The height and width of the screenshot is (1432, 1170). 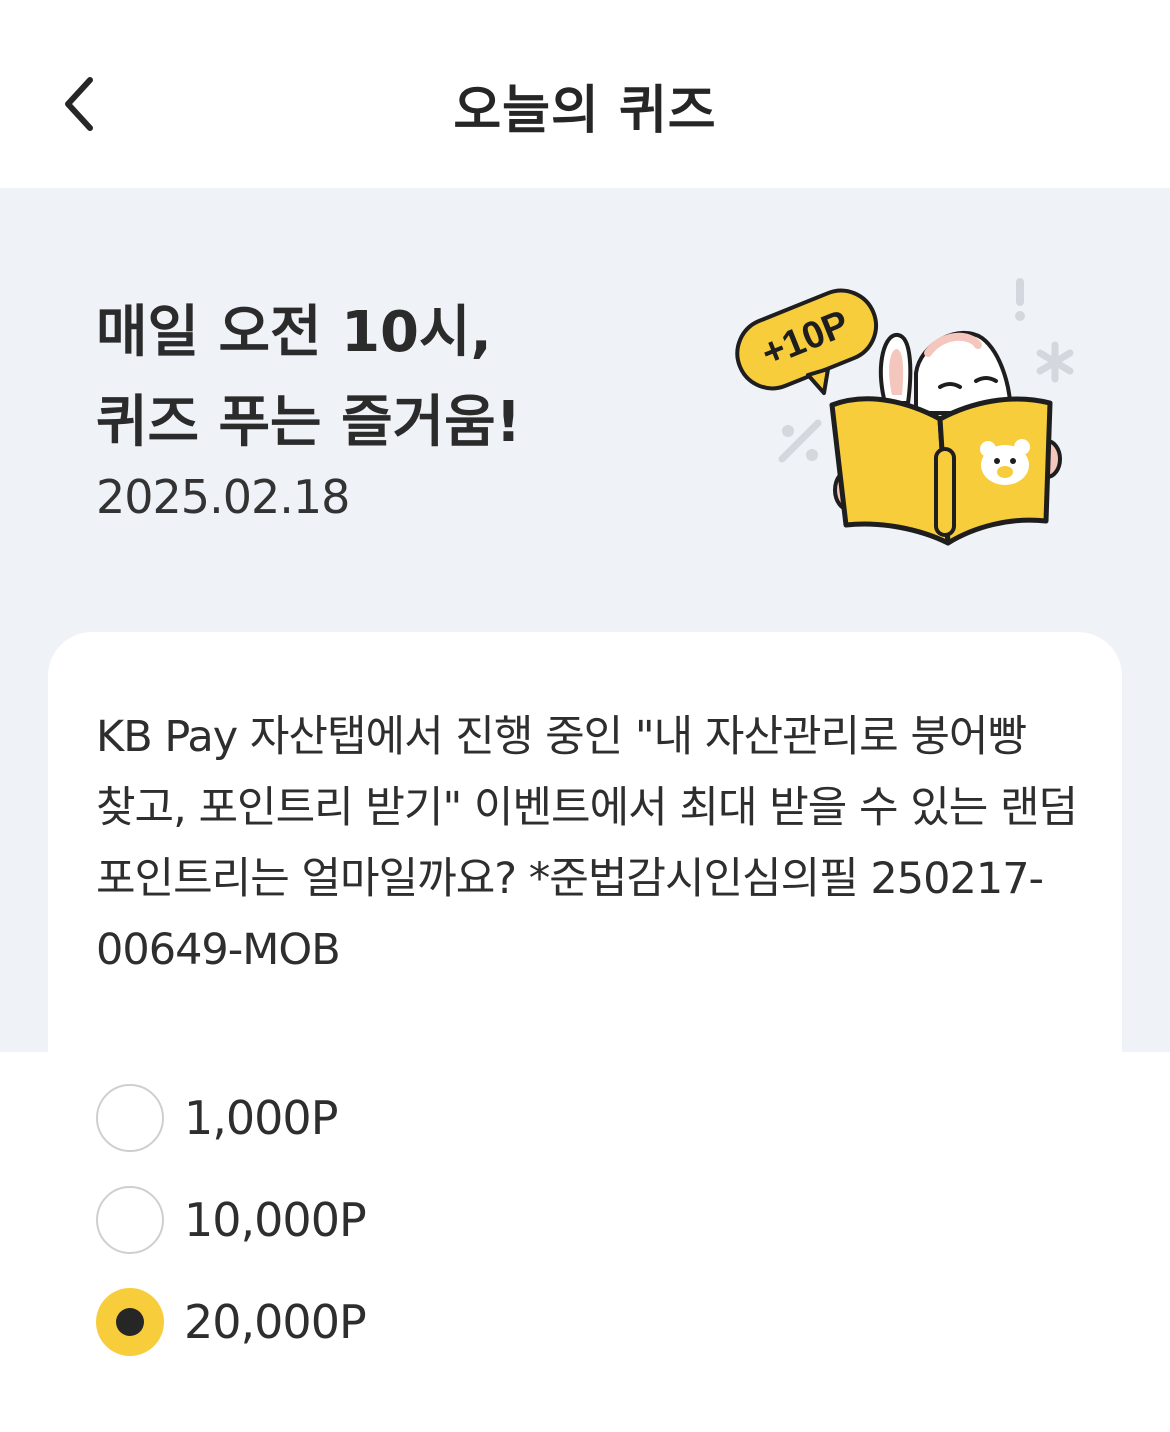 What do you see at coordinates (1005, 462) in the screenshot?
I see `bear-logo` at bounding box center [1005, 462].